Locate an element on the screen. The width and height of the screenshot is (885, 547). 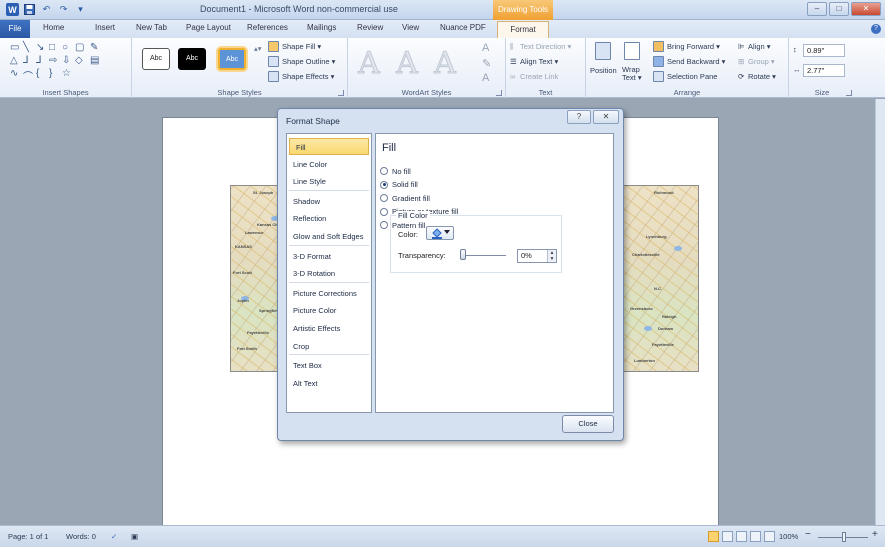
shape-styles-launcher-icon is located at coordinates (341, 93).